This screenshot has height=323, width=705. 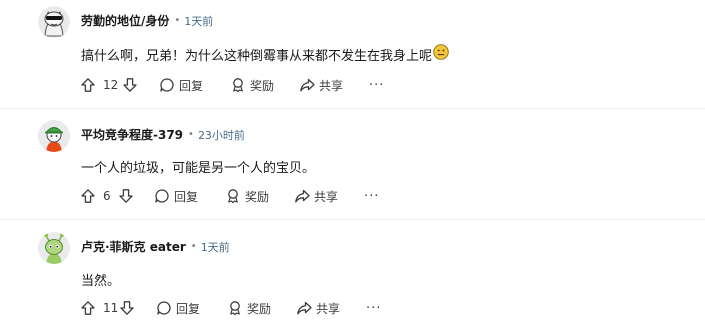 I want to click on comment-body: 搞什么啊，兄弟！为什么这种倒霉事从来都不发生在我身上呢, so click(x=265, y=54).